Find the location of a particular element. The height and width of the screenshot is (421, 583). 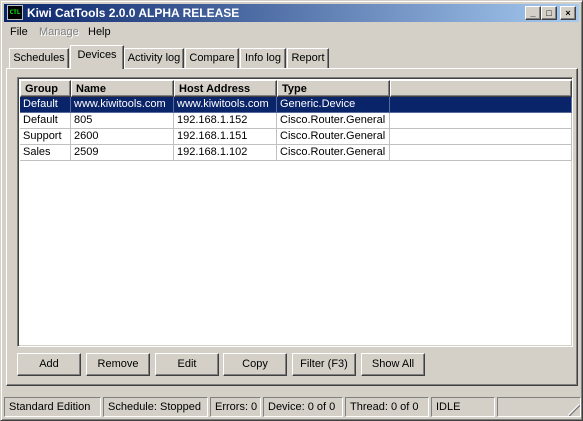

status-thread: Thread: 0 of 0 is located at coordinates (387, 407).